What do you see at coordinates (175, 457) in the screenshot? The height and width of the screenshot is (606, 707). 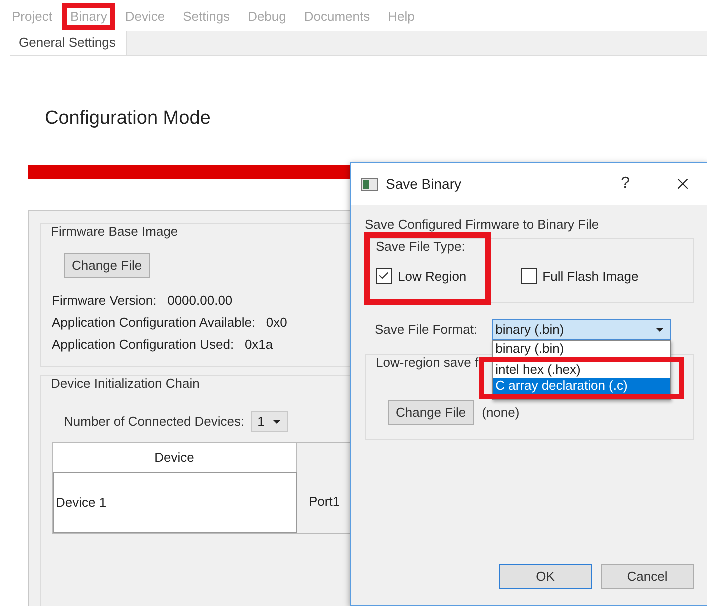 I see `column-header: Device` at bounding box center [175, 457].